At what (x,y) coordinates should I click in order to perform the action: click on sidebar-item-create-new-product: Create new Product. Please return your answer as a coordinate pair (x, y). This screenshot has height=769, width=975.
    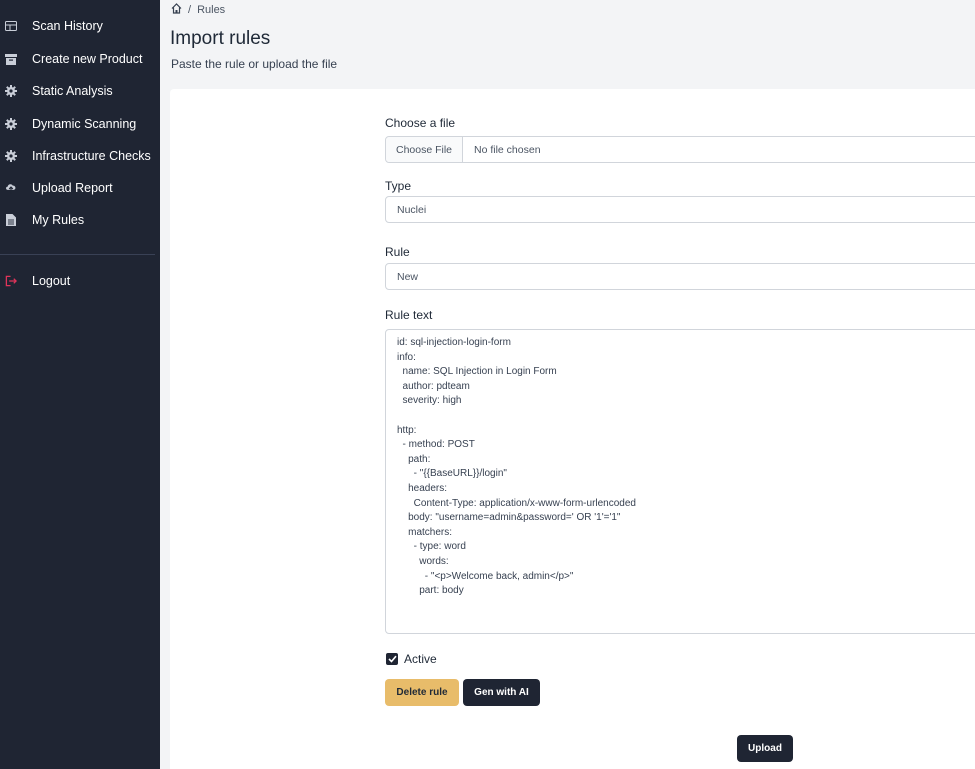
    Looking at the image, I should click on (80, 59).